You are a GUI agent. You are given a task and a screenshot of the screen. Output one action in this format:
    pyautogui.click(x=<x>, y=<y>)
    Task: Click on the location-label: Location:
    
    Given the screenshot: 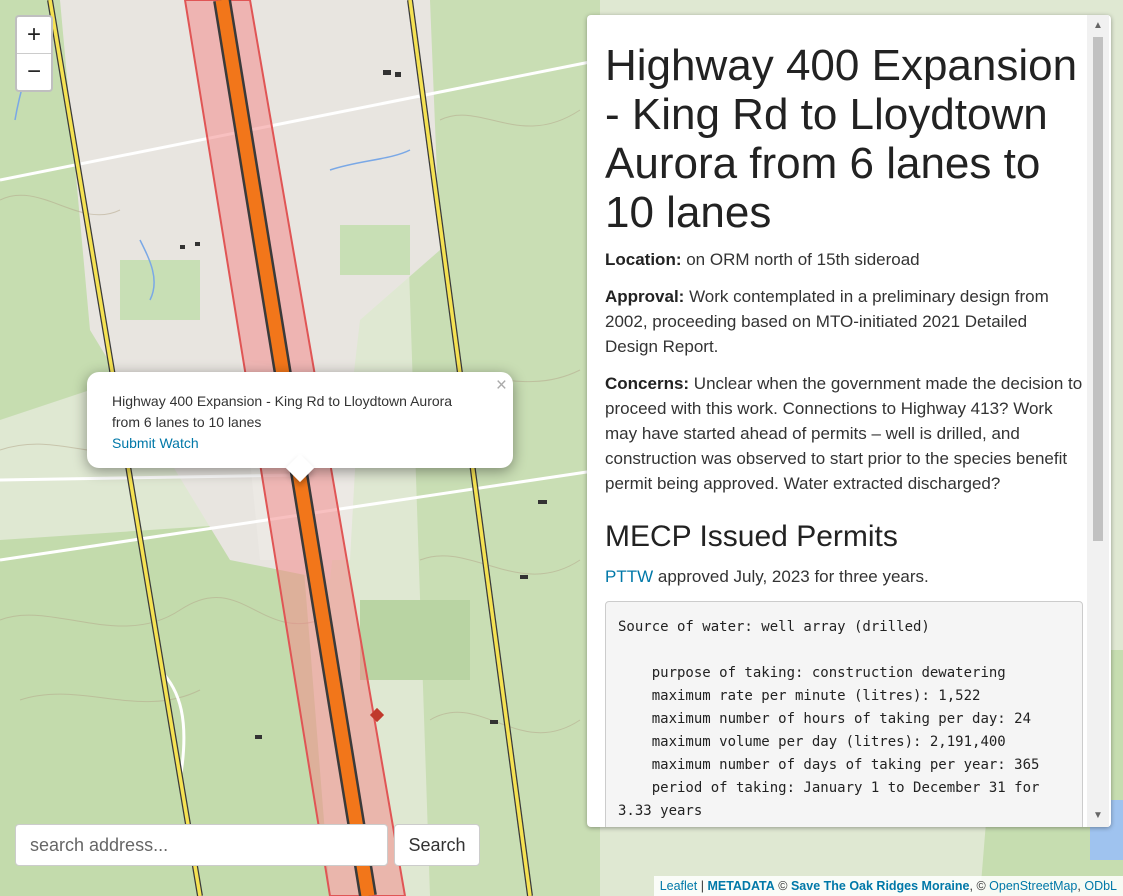 What is the action you would take?
    pyautogui.click(x=643, y=259)
    